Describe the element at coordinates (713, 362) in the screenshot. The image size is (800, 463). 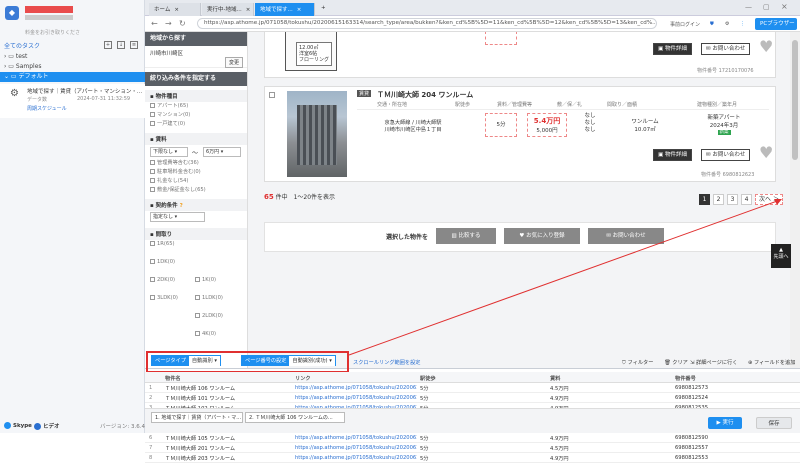
I see `detail-page-button: ⇲ 詳細ページに行く` at that location.